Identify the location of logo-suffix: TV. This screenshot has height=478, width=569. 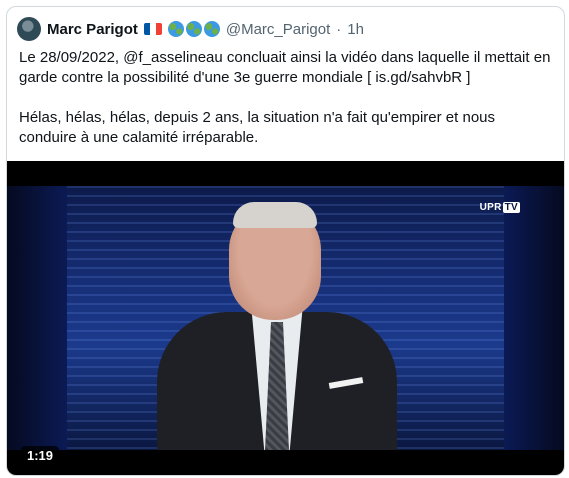
(511, 207).